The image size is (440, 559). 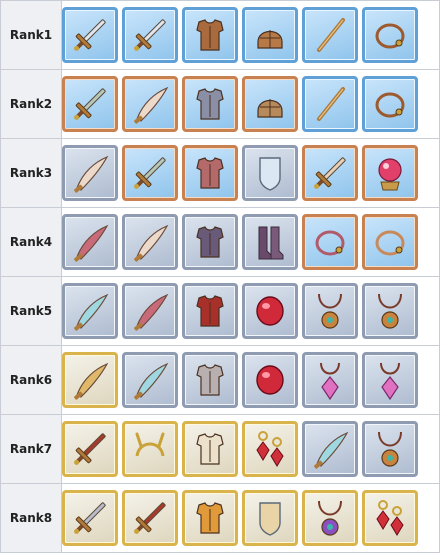 I want to click on cord-bracelet-icon, so click(x=390, y=105).